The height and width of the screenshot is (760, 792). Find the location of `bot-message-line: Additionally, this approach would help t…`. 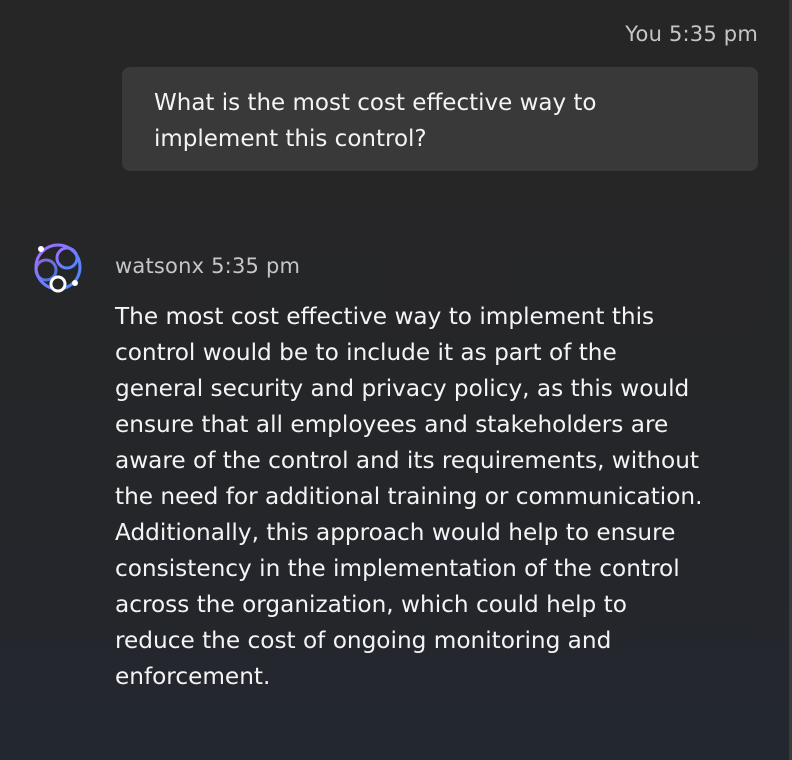

bot-message-line: Additionally, this approach would help t… is located at coordinates (395, 532).